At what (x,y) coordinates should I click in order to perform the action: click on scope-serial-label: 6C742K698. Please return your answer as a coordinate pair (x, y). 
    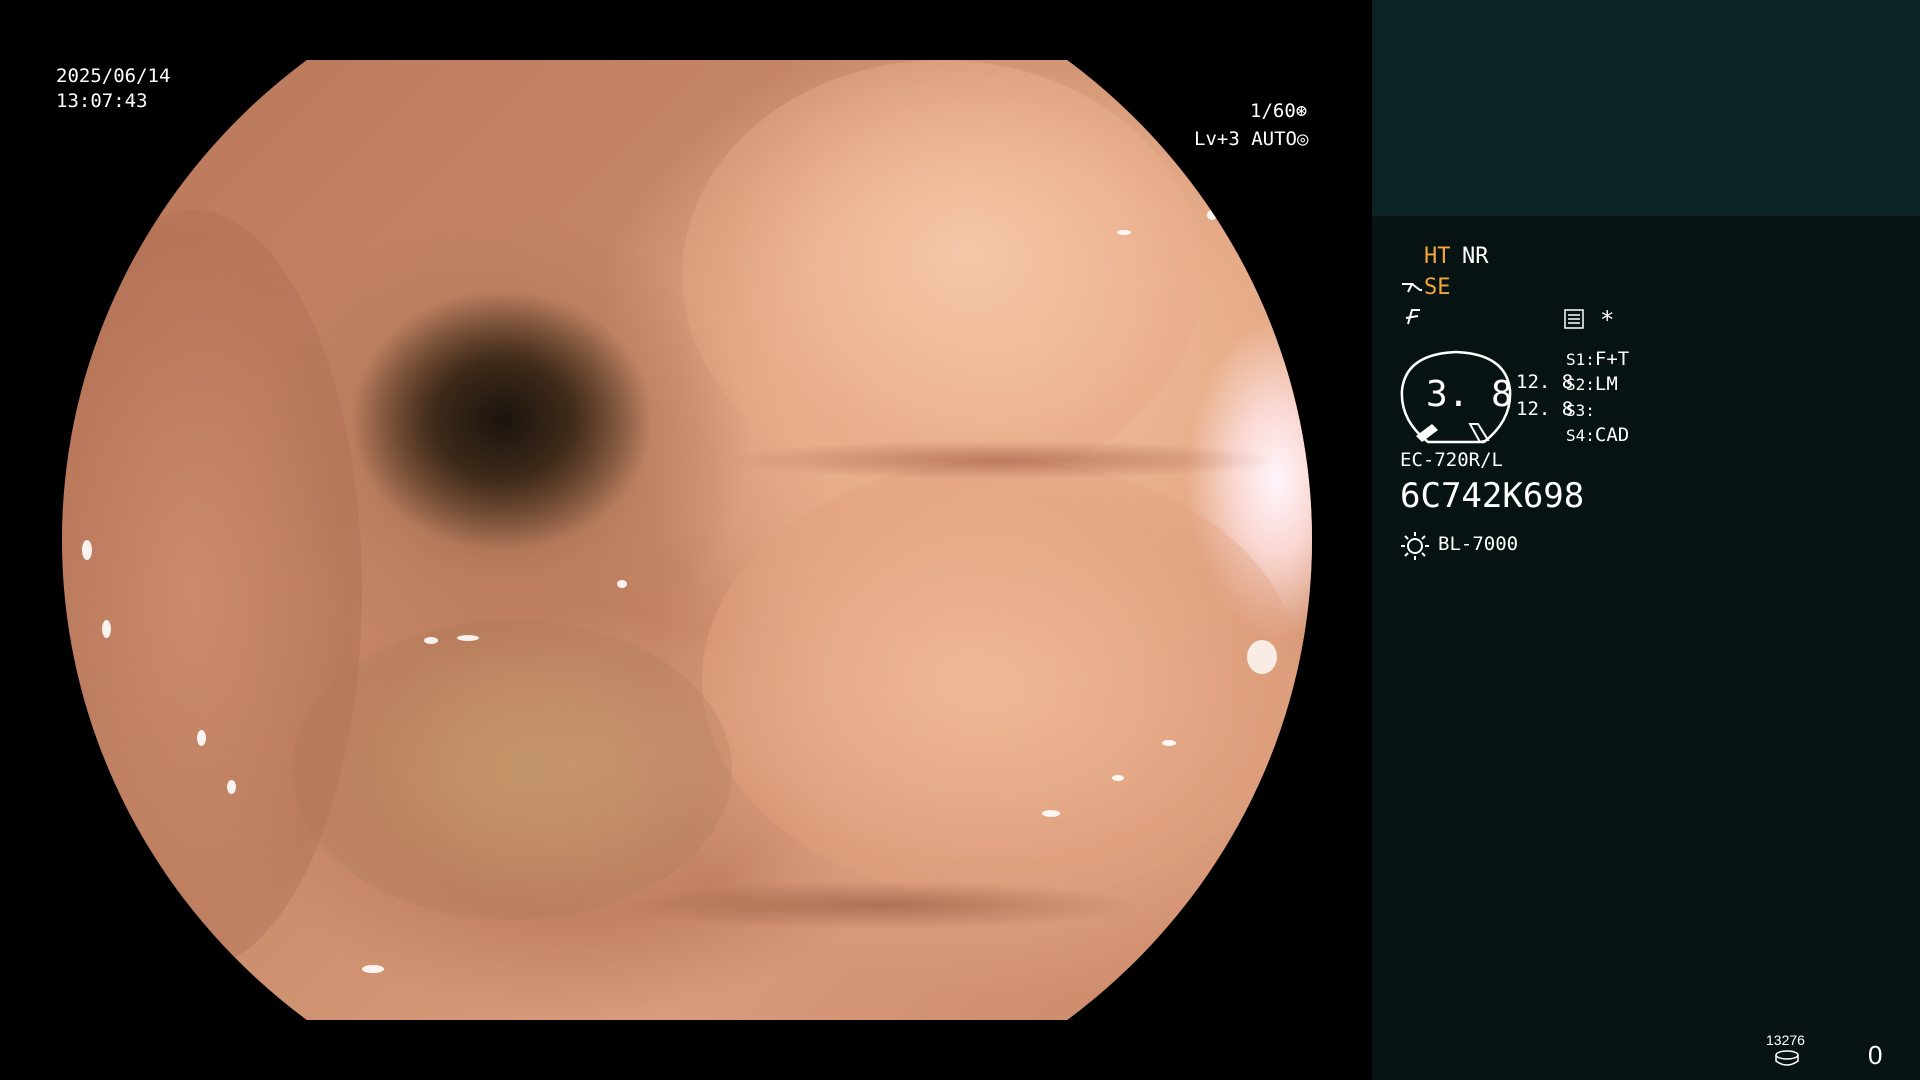
    Looking at the image, I should click on (1492, 496).